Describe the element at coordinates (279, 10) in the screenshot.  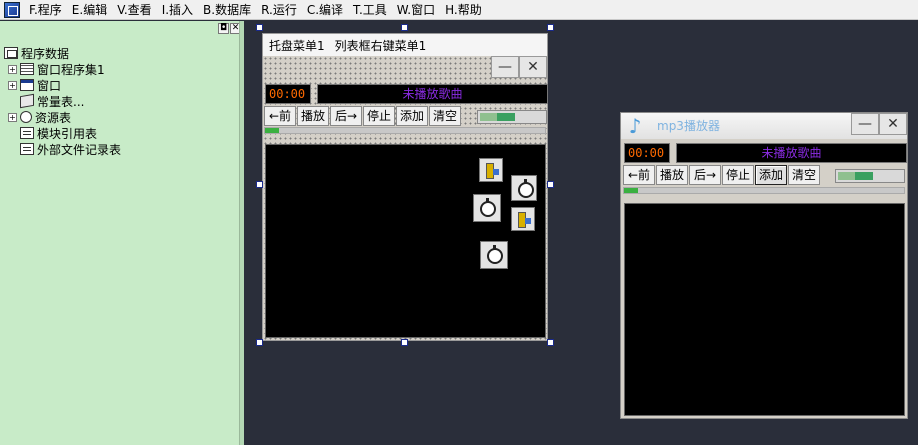
I see `menu-run: R.运行` at that location.